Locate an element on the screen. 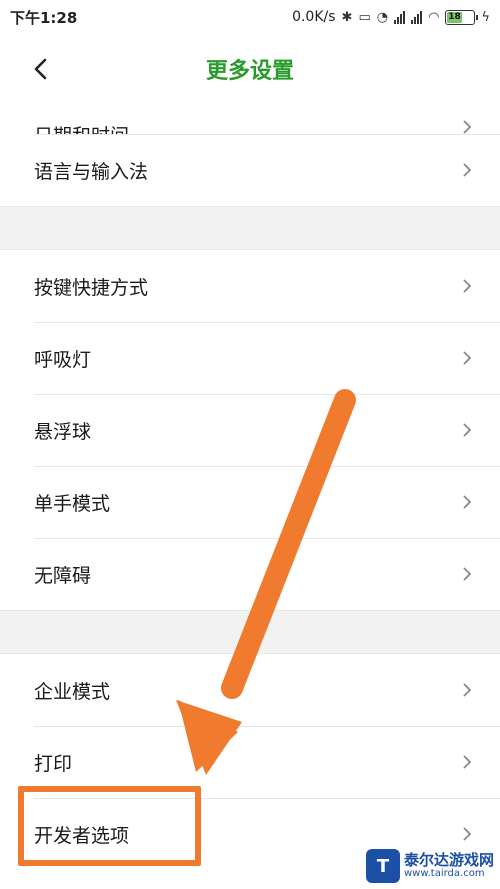  settings-item-label: 悬浮球 is located at coordinates (63, 431).